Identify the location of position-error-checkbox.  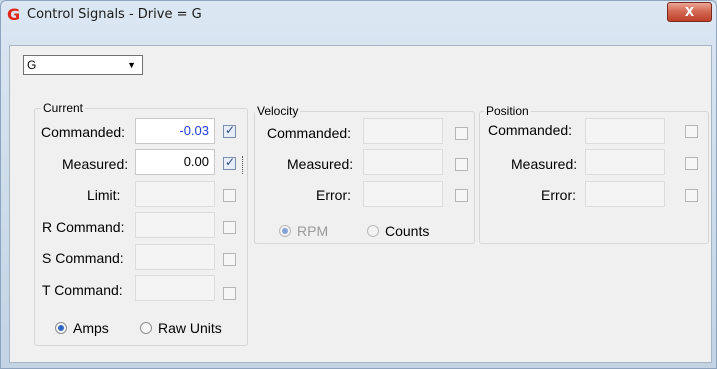
(691, 195).